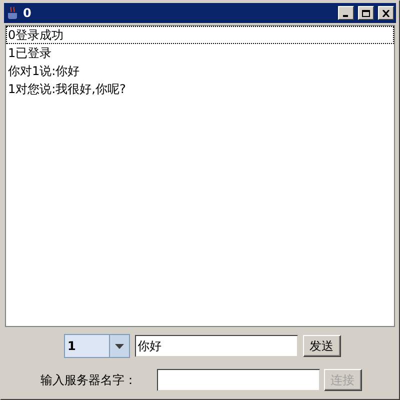 This screenshot has width=400, height=400. Describe the element at coordinates (119, 346) in the screenshot. I see `caret-icon` at that location.